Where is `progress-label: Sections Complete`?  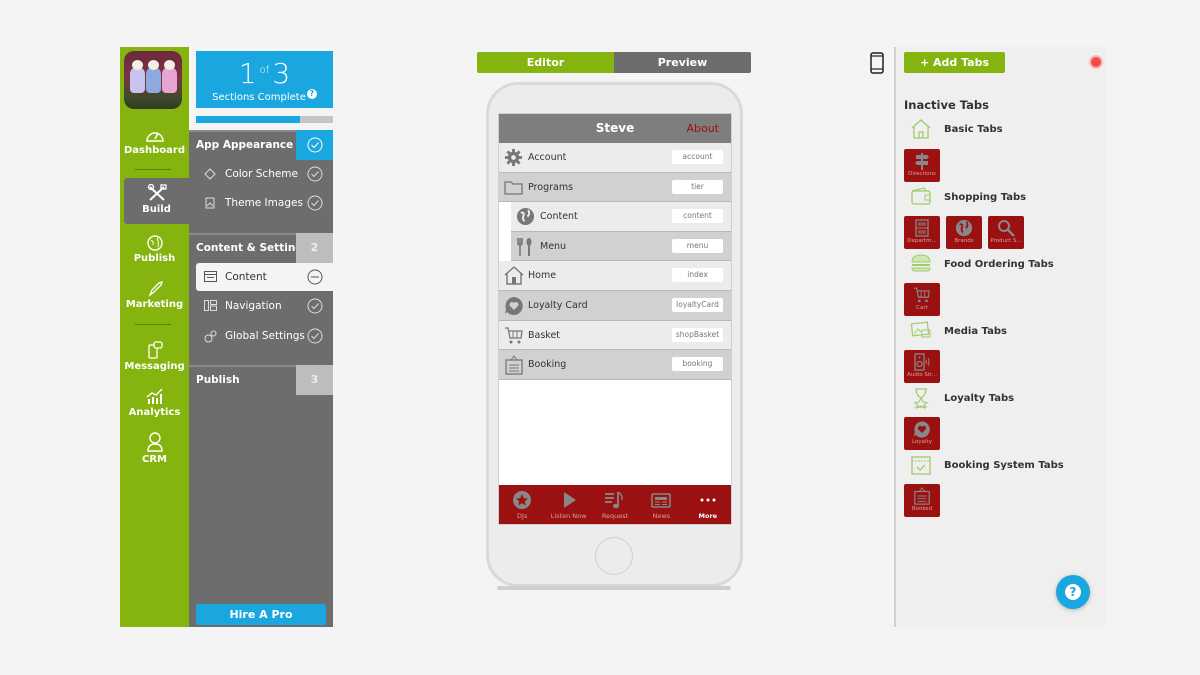 progress-label: Sections Complete is located at coordinates (259, 97).